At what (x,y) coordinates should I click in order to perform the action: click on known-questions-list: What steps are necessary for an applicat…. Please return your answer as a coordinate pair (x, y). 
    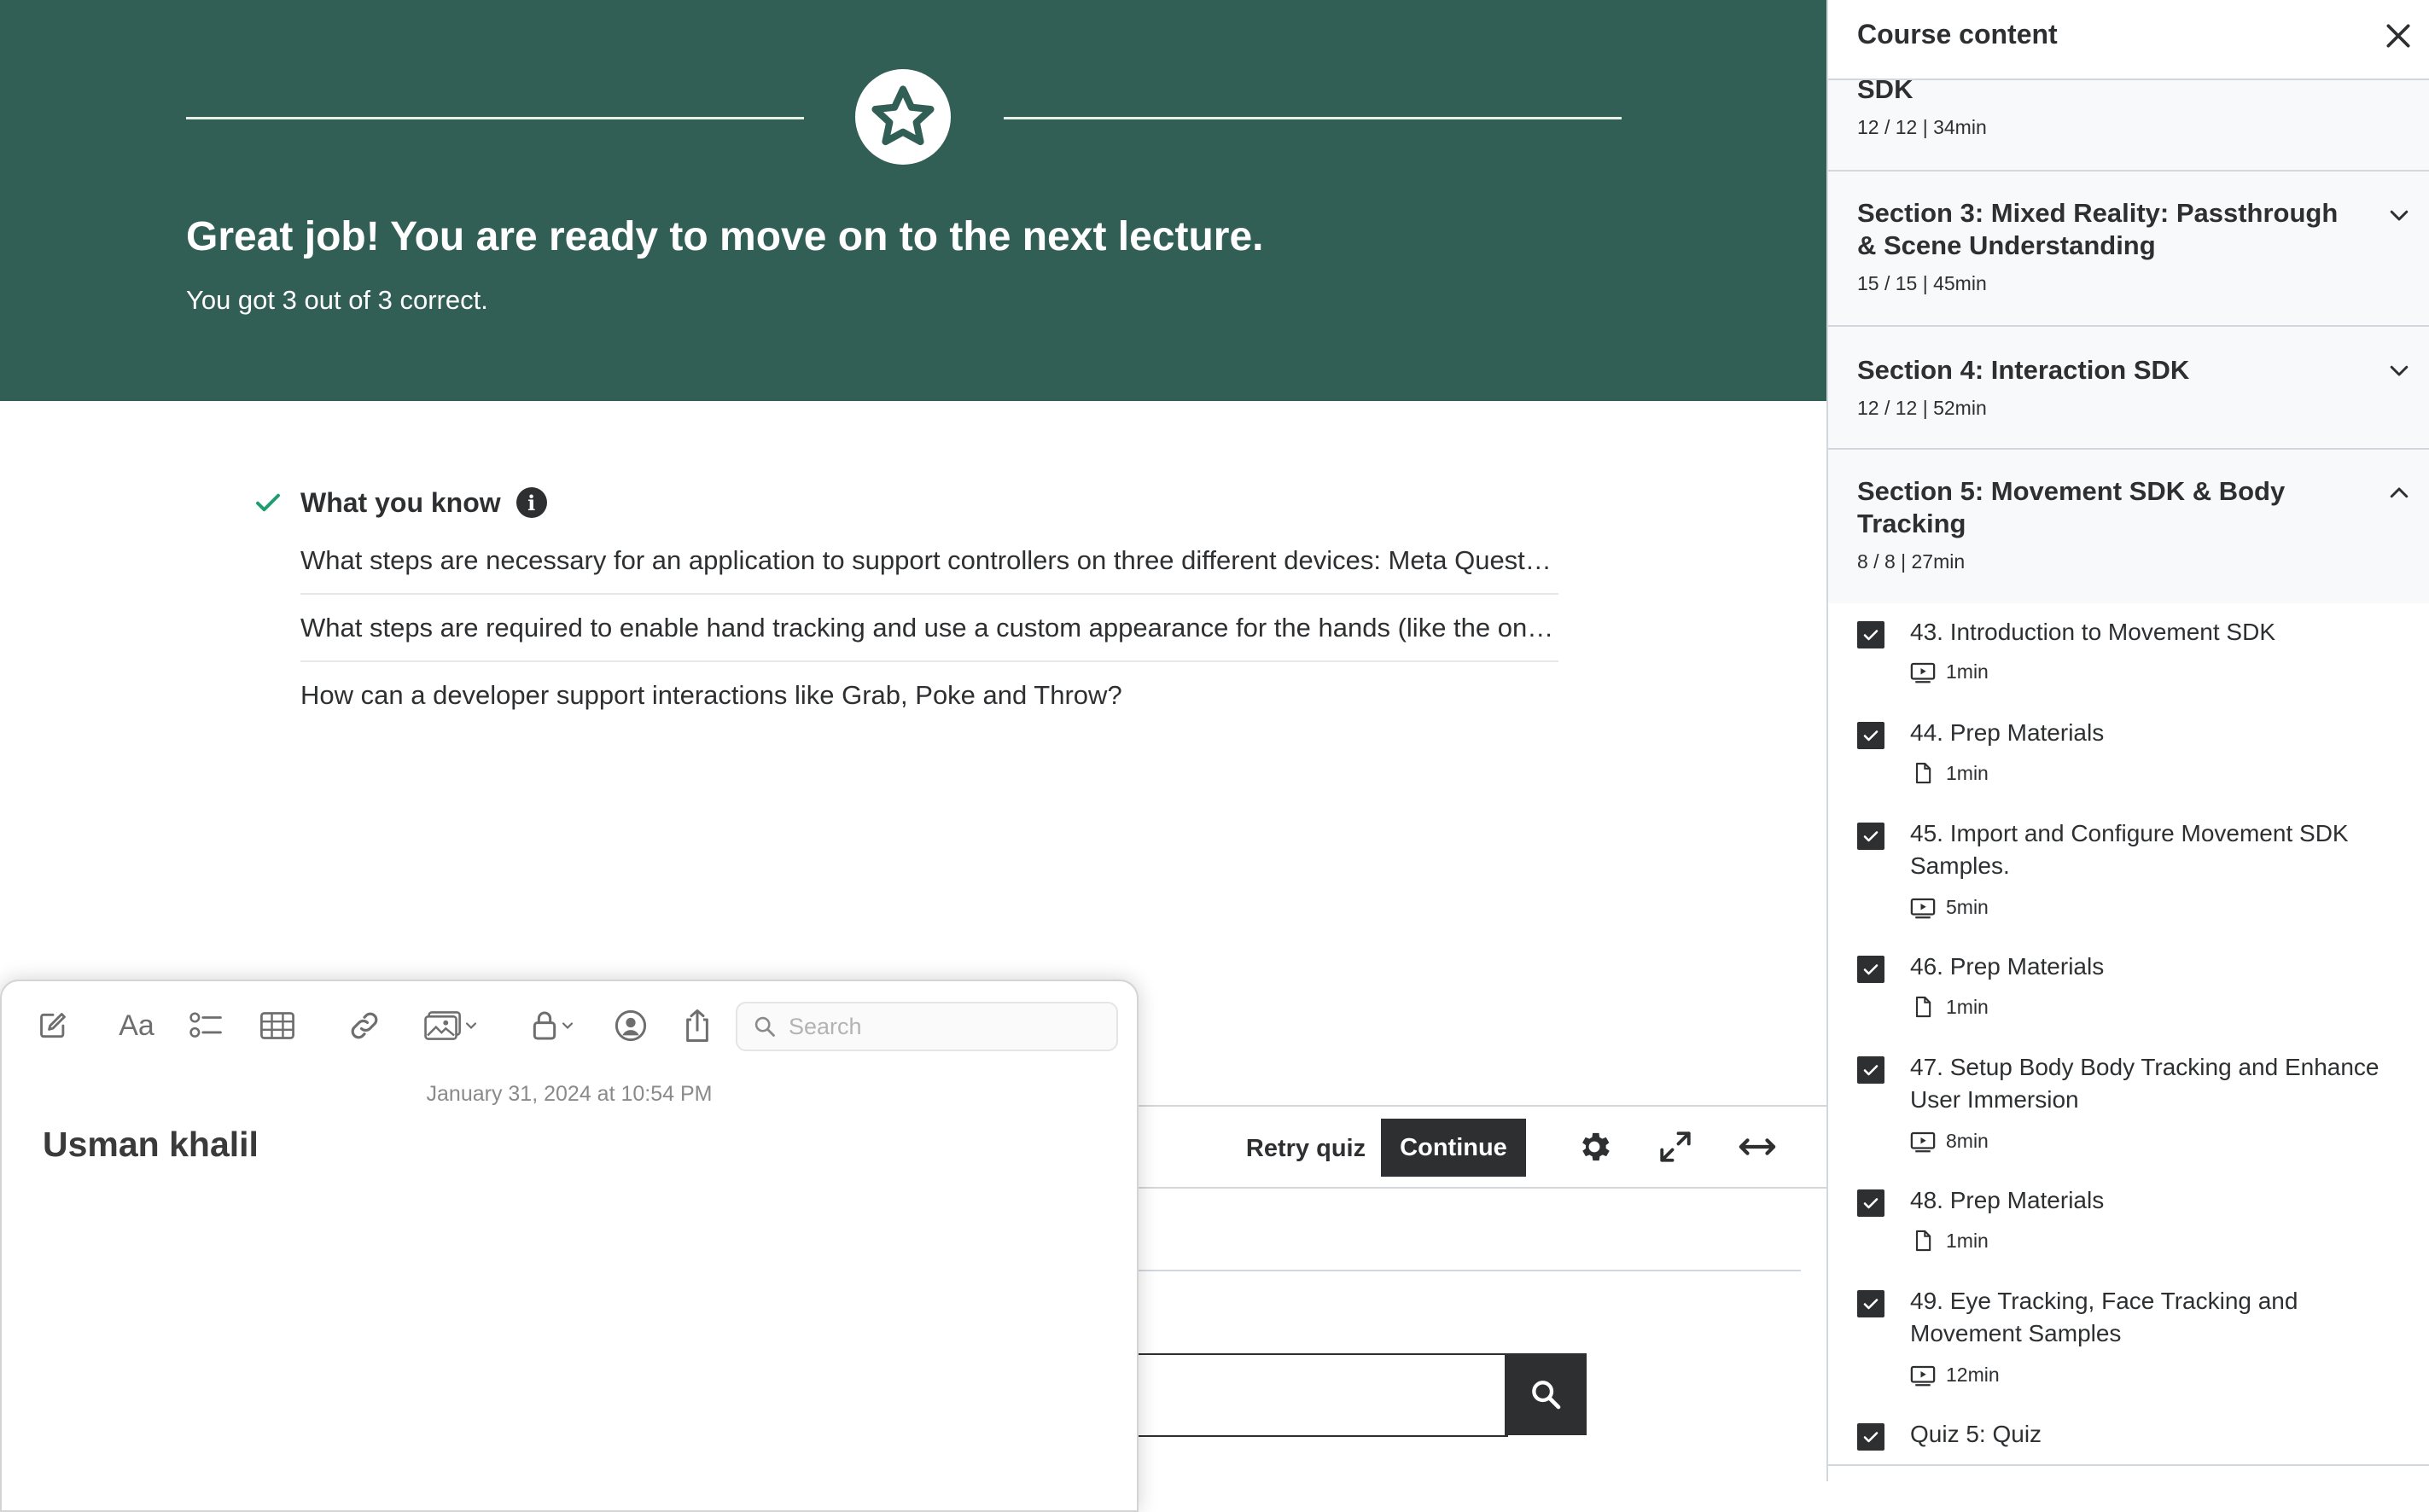
    Looking at the image, I should click on (906, 627).